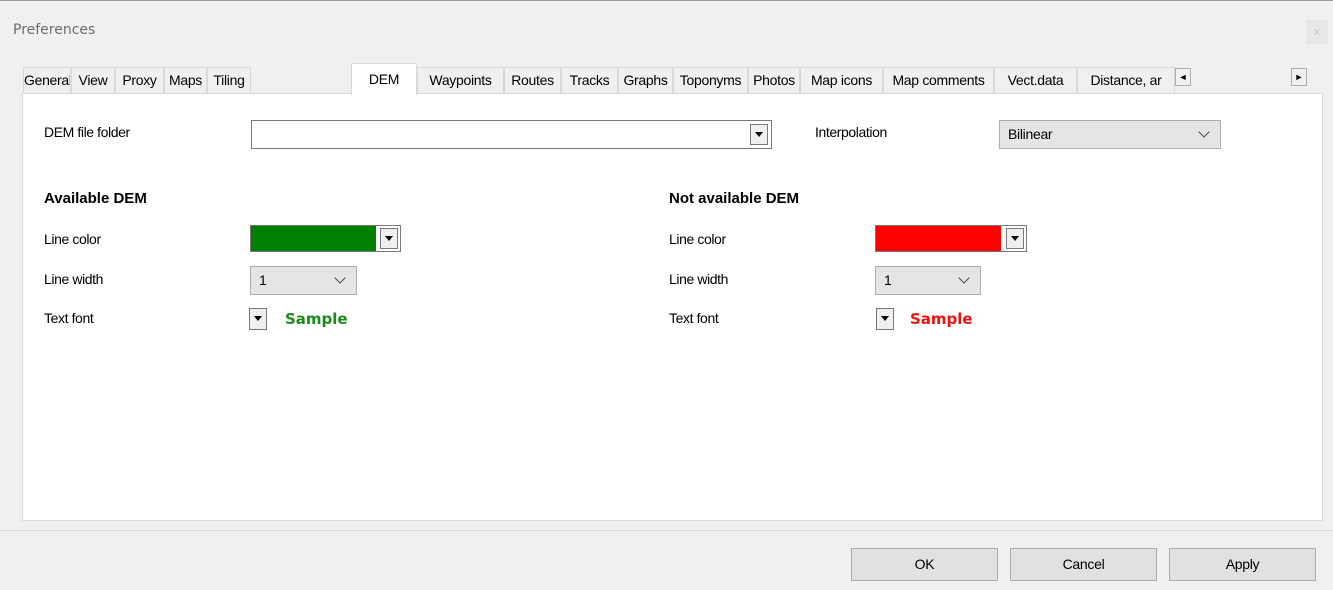  I want to click on tab-label: DEM, so click(384, 79).